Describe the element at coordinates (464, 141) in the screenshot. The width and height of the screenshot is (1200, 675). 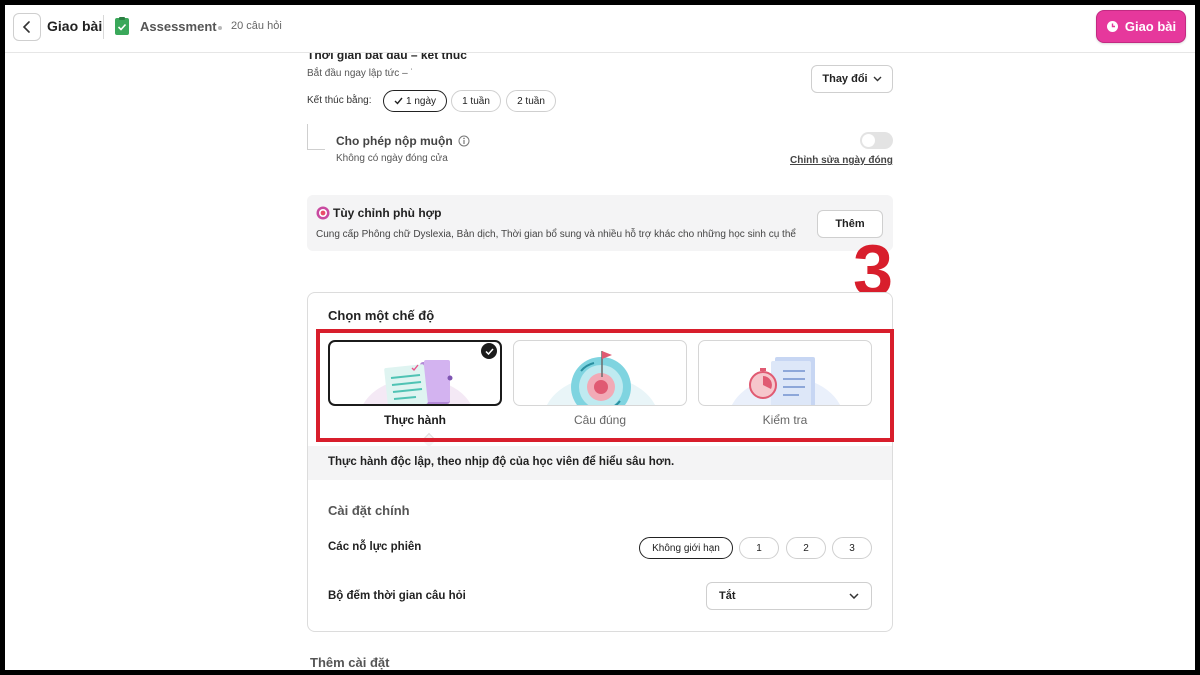
I see `info-icon` at that location.